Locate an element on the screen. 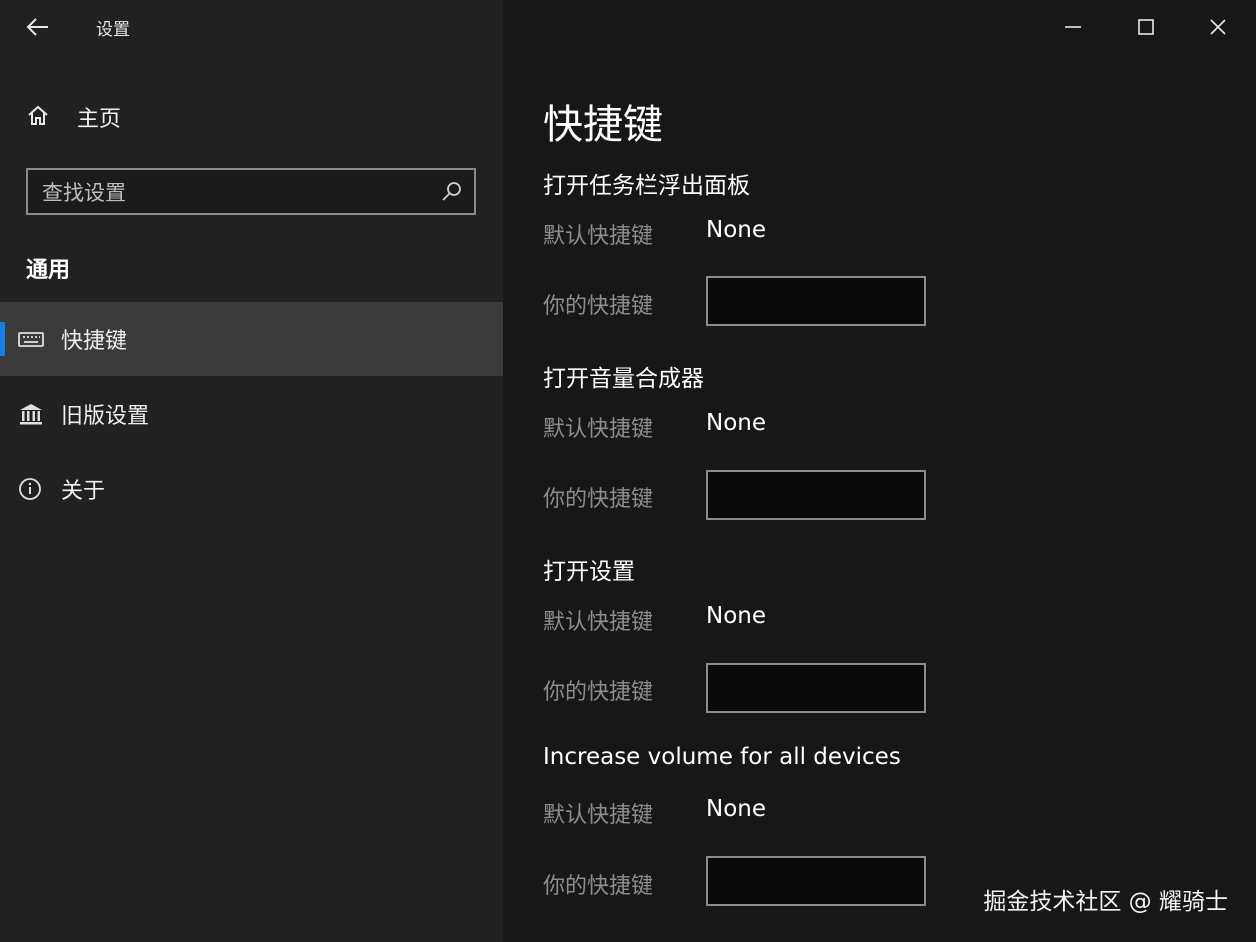 This screenshot has height=942, width=1256. minimize-icon is located at coordinates (1073, 27).